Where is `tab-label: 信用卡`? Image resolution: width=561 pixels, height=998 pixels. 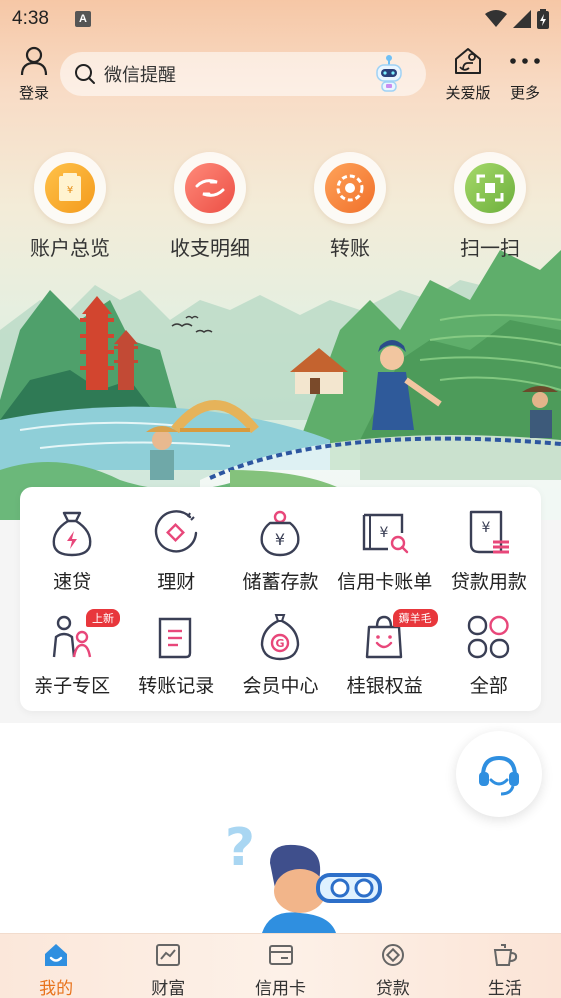 tab-label: 信用卡 is located at coordinates (280, 988).